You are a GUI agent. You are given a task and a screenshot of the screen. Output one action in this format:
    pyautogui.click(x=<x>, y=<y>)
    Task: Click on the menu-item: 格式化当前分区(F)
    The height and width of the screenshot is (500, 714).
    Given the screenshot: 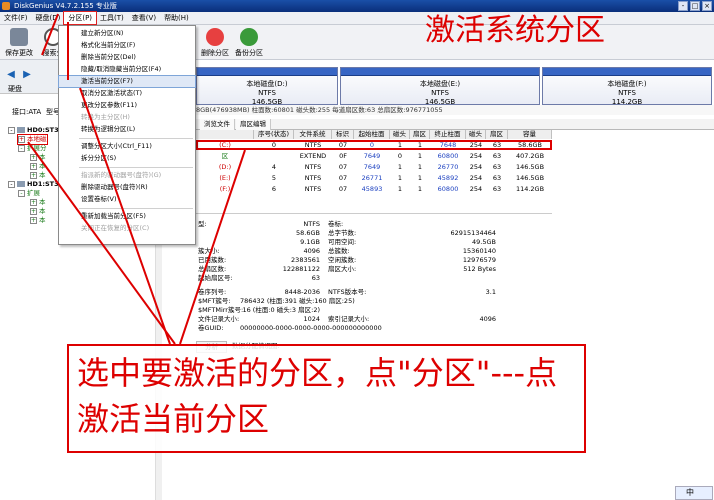 What is the action you would take?
    pyautogui.click(x=127, y=45)
    